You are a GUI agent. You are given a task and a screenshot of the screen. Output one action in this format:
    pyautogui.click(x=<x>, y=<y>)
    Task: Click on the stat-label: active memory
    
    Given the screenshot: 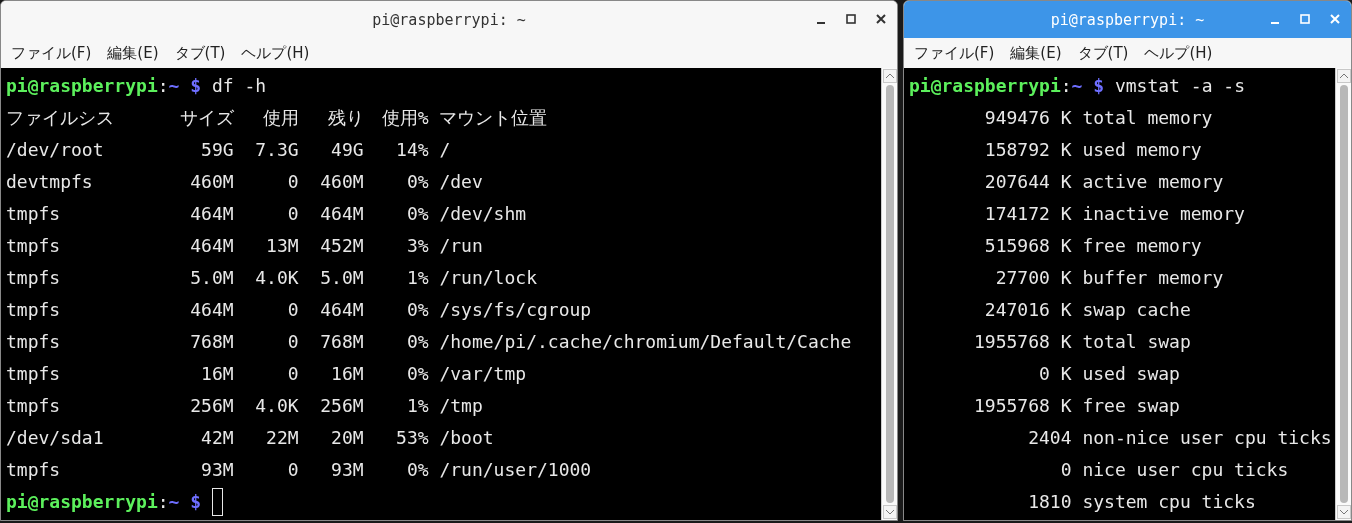 What is the action you would take?
    pyautogui.click(x=1153, y=182)
    